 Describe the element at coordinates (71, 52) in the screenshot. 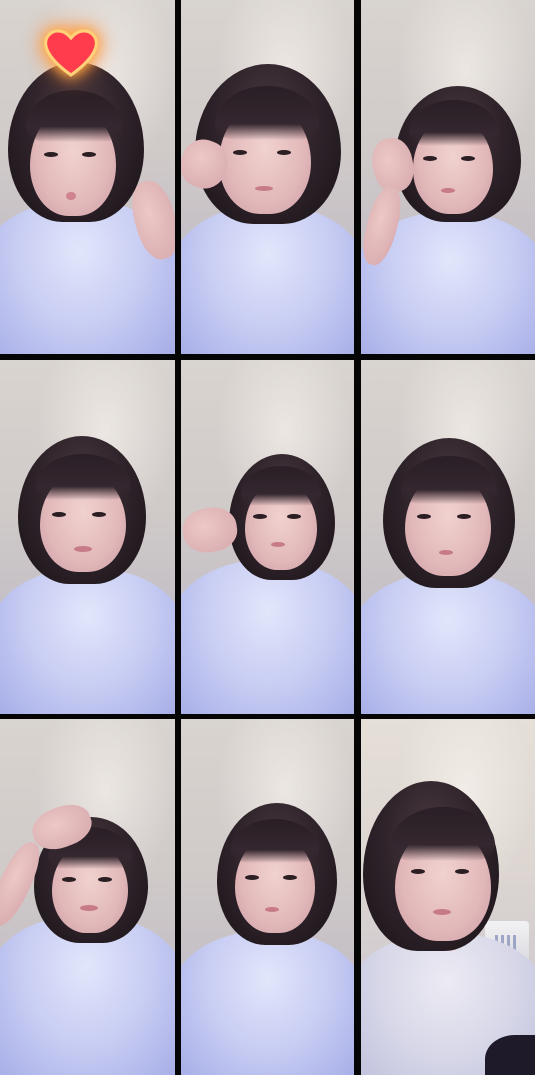

I see `heart-icon` at that location.